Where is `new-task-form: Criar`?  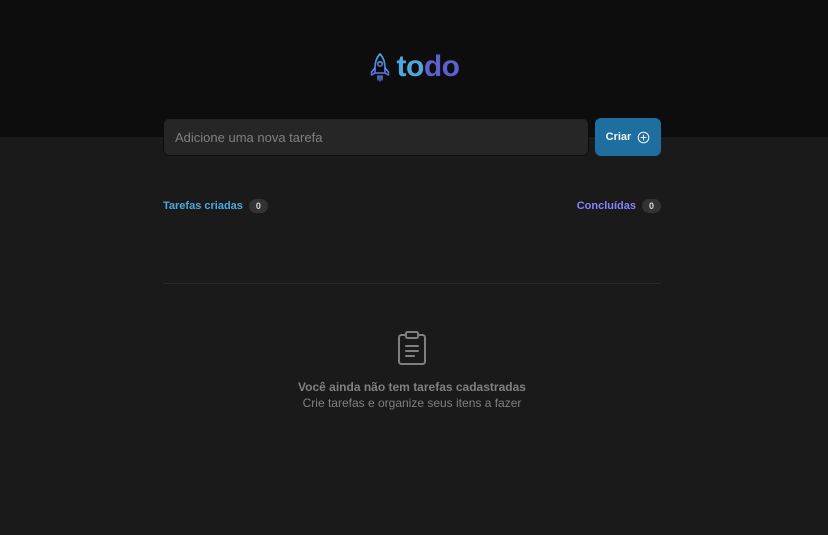 new-task-form: Criar is located at coordinates (412, 137).